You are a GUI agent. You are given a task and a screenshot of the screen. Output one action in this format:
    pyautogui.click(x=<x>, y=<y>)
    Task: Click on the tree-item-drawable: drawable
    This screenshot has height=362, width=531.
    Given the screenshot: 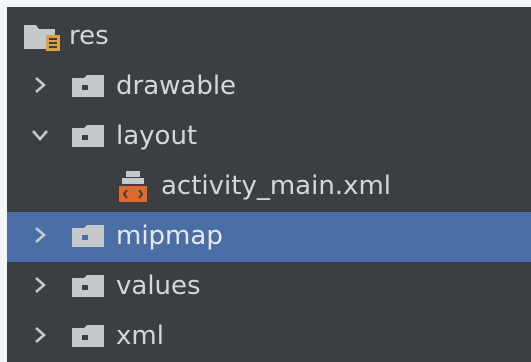 What is the action you would take?
    pyautogui.click(x=269, y=87)
    